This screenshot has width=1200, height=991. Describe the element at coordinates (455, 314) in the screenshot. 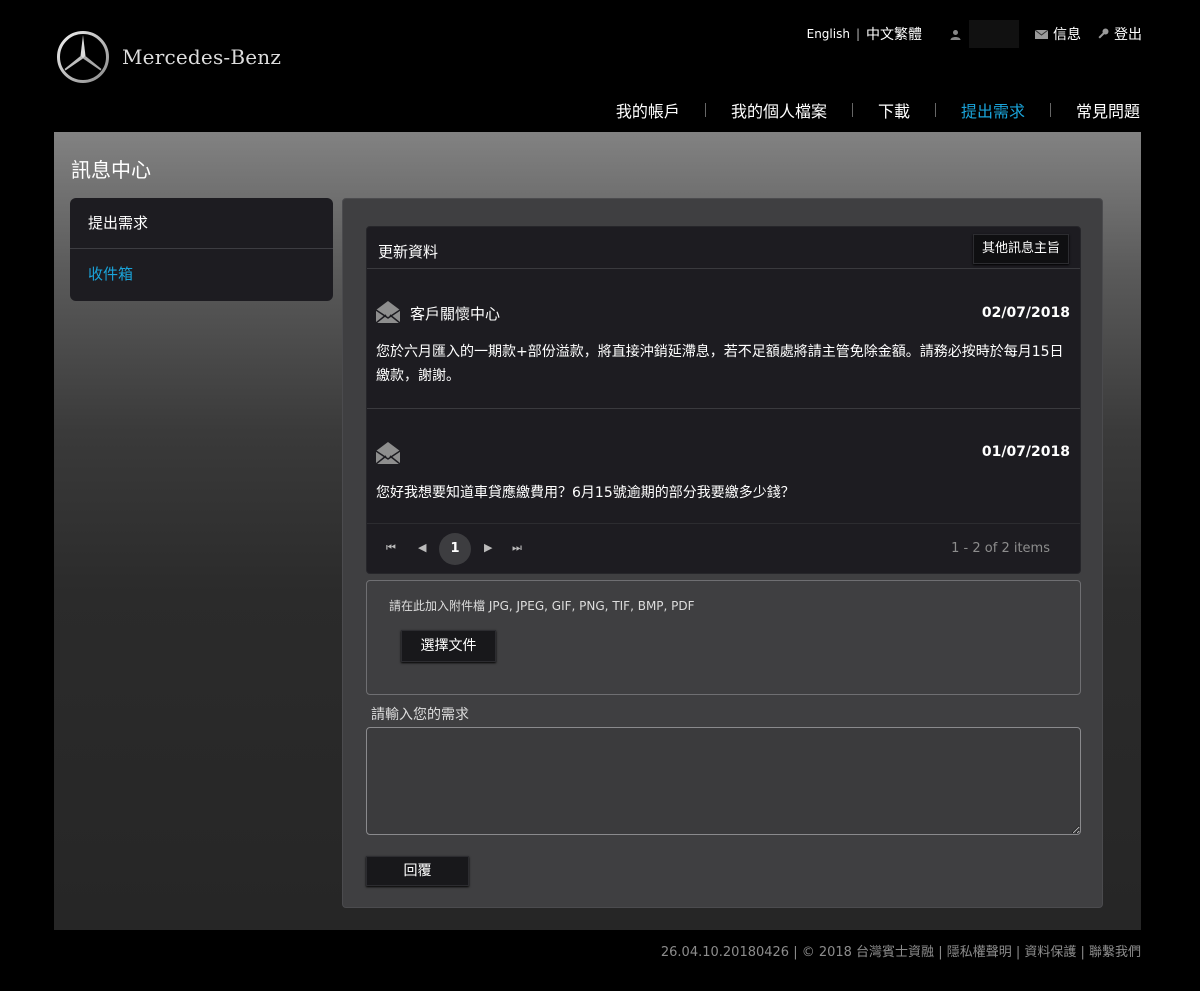

I see `message-sender: 客戶關懷中心` at that location.